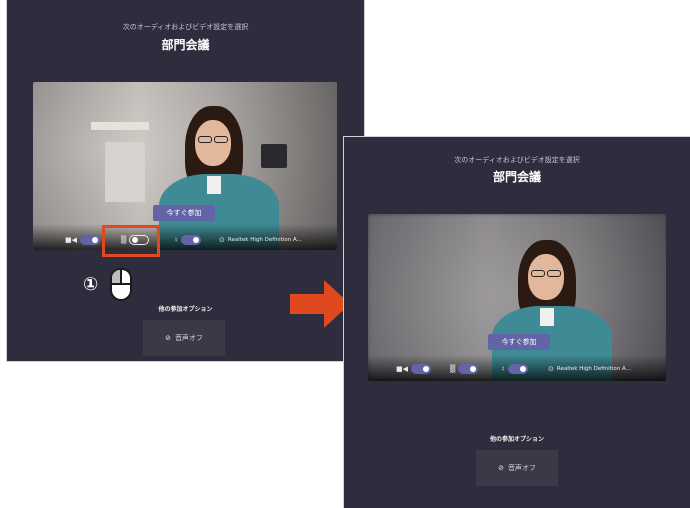 The width and height of the screenshot is (690, 508). I want to click on other-join-options: 他の参加オプション, so click(516, 439).